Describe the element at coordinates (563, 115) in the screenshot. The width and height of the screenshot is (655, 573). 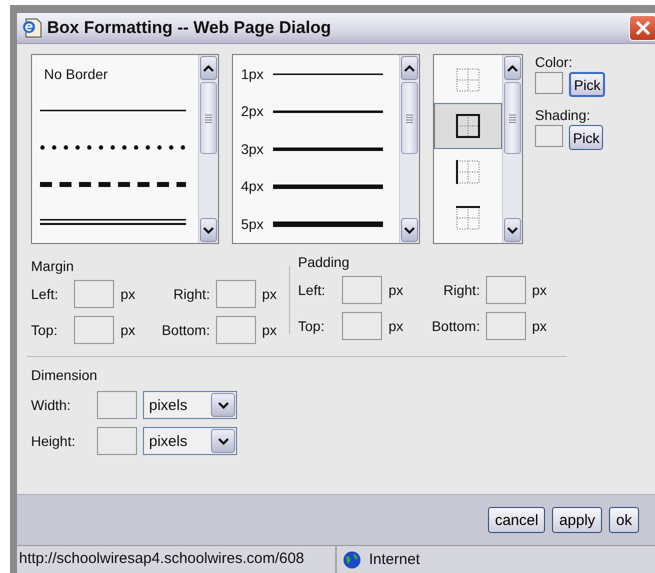
I see `field-label: Shading:` at that location.